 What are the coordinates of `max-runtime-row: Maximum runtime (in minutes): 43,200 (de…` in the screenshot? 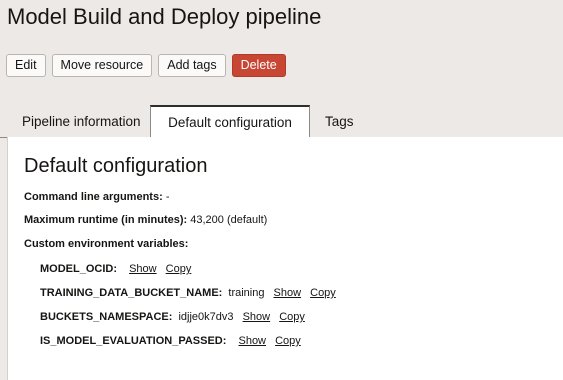 It's located at (145, 220).